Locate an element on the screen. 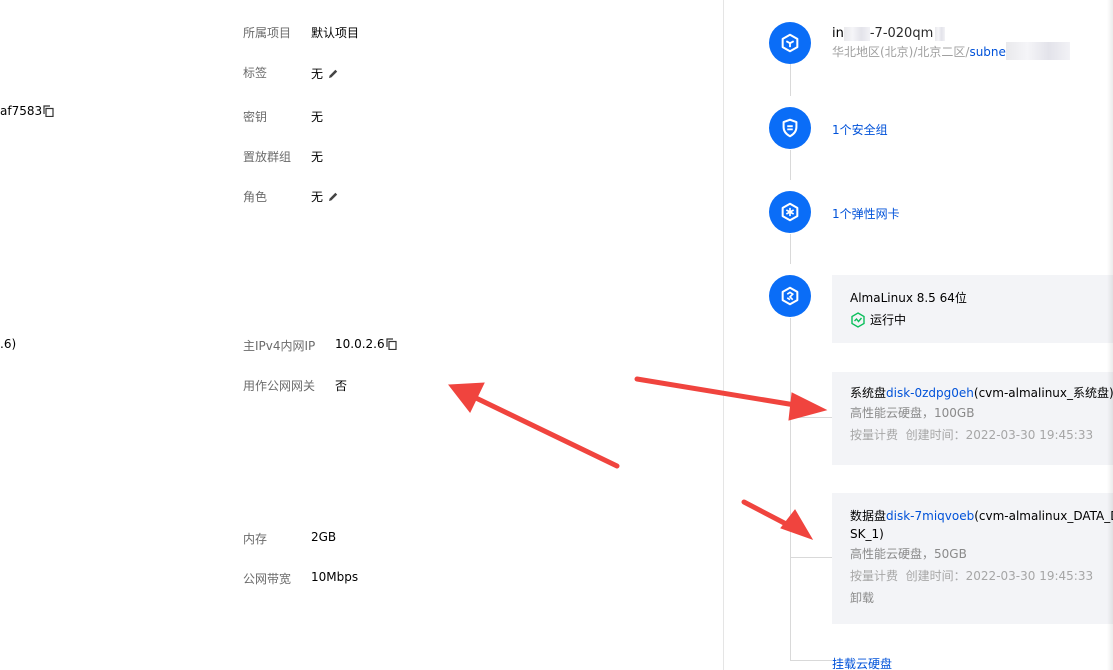 This screenshot has height=670, width=1113. os-card: AlmaLinux 8.5 64位 运行中 is located at coordinates (972, 309).